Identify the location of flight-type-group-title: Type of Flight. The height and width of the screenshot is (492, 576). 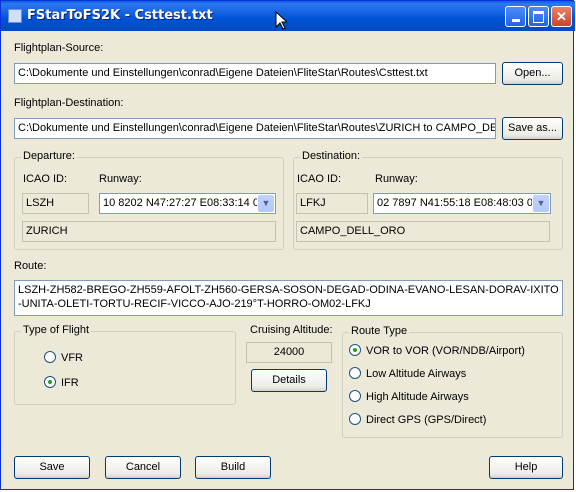
(56, 330).